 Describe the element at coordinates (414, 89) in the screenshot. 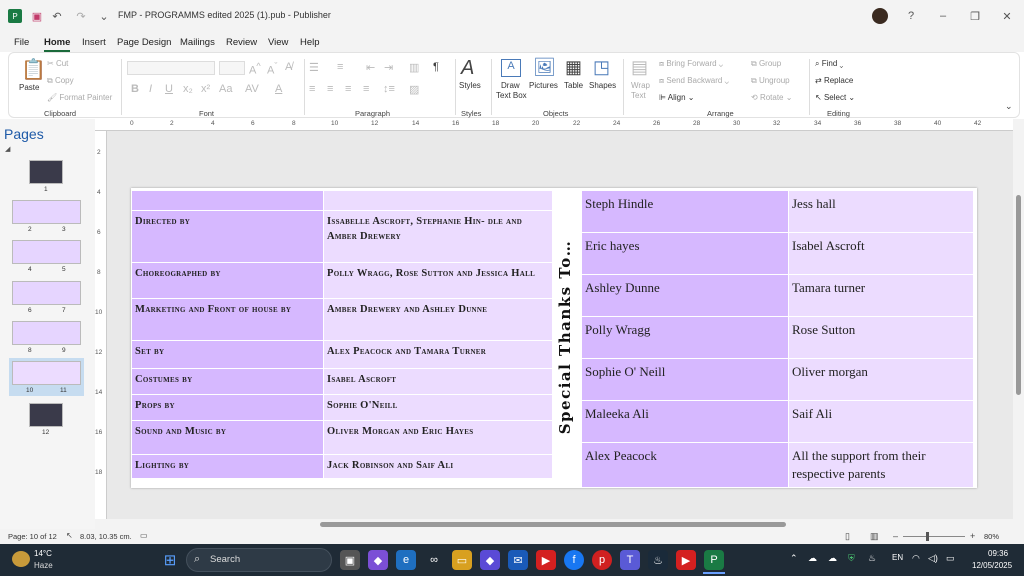

I see `shading-icon: ▨` at that location.